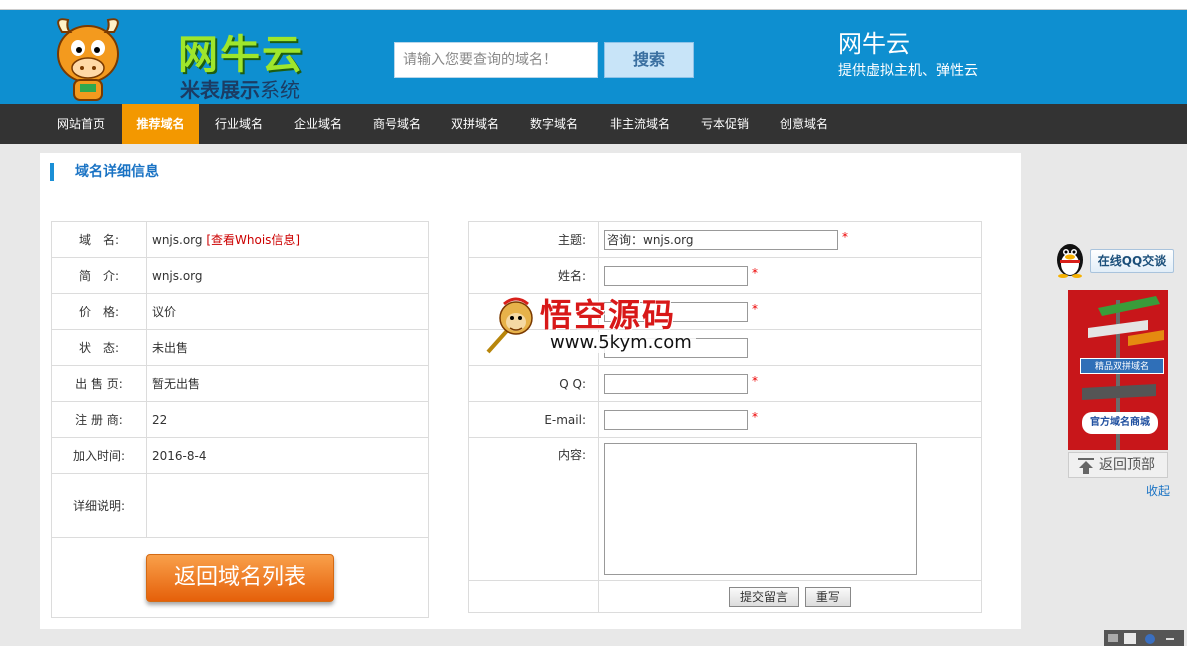  I want to click on address-field, so click(676, 347).